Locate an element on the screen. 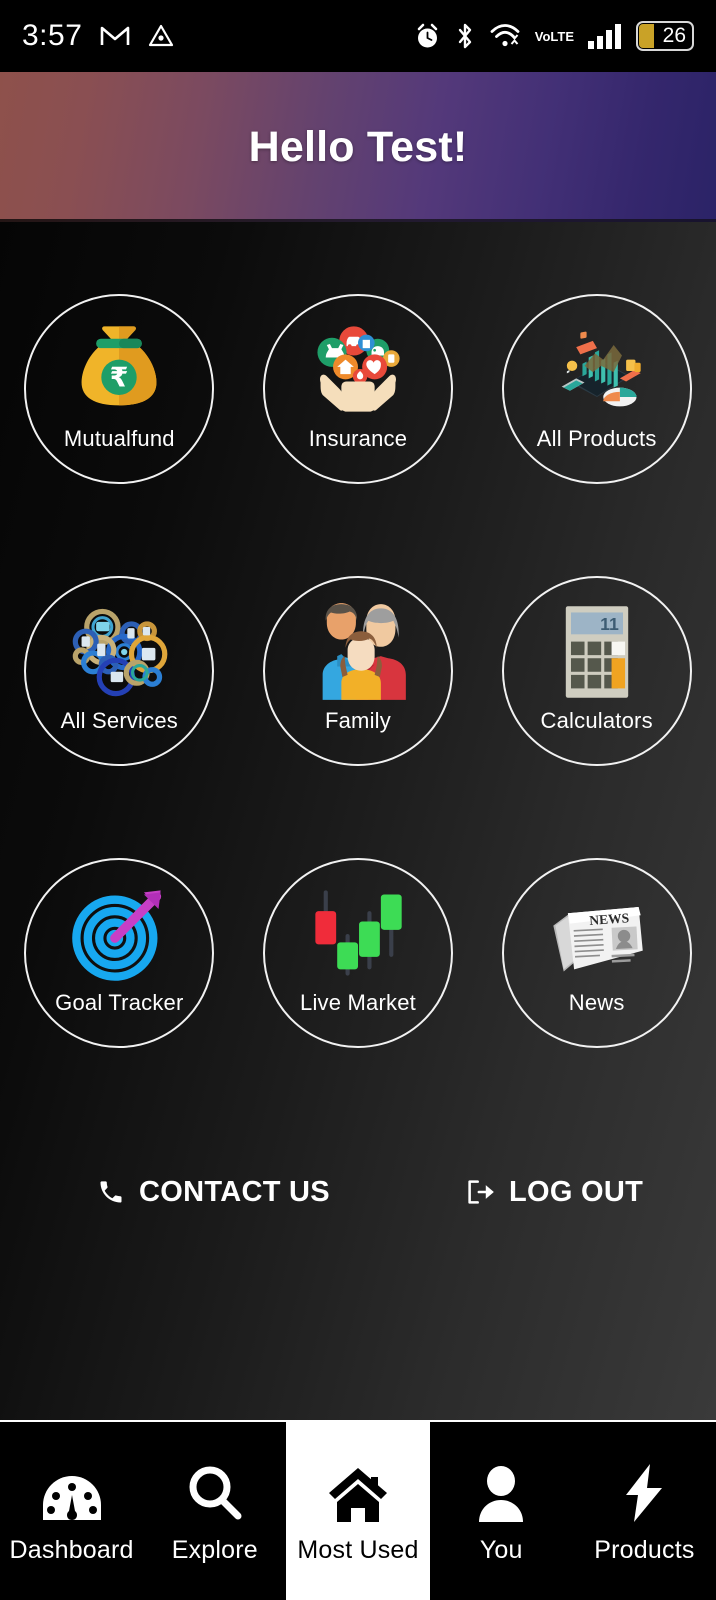 The width and height of the screenshot is (716, 1600). home-icon is located at coordinates (358, 1490).